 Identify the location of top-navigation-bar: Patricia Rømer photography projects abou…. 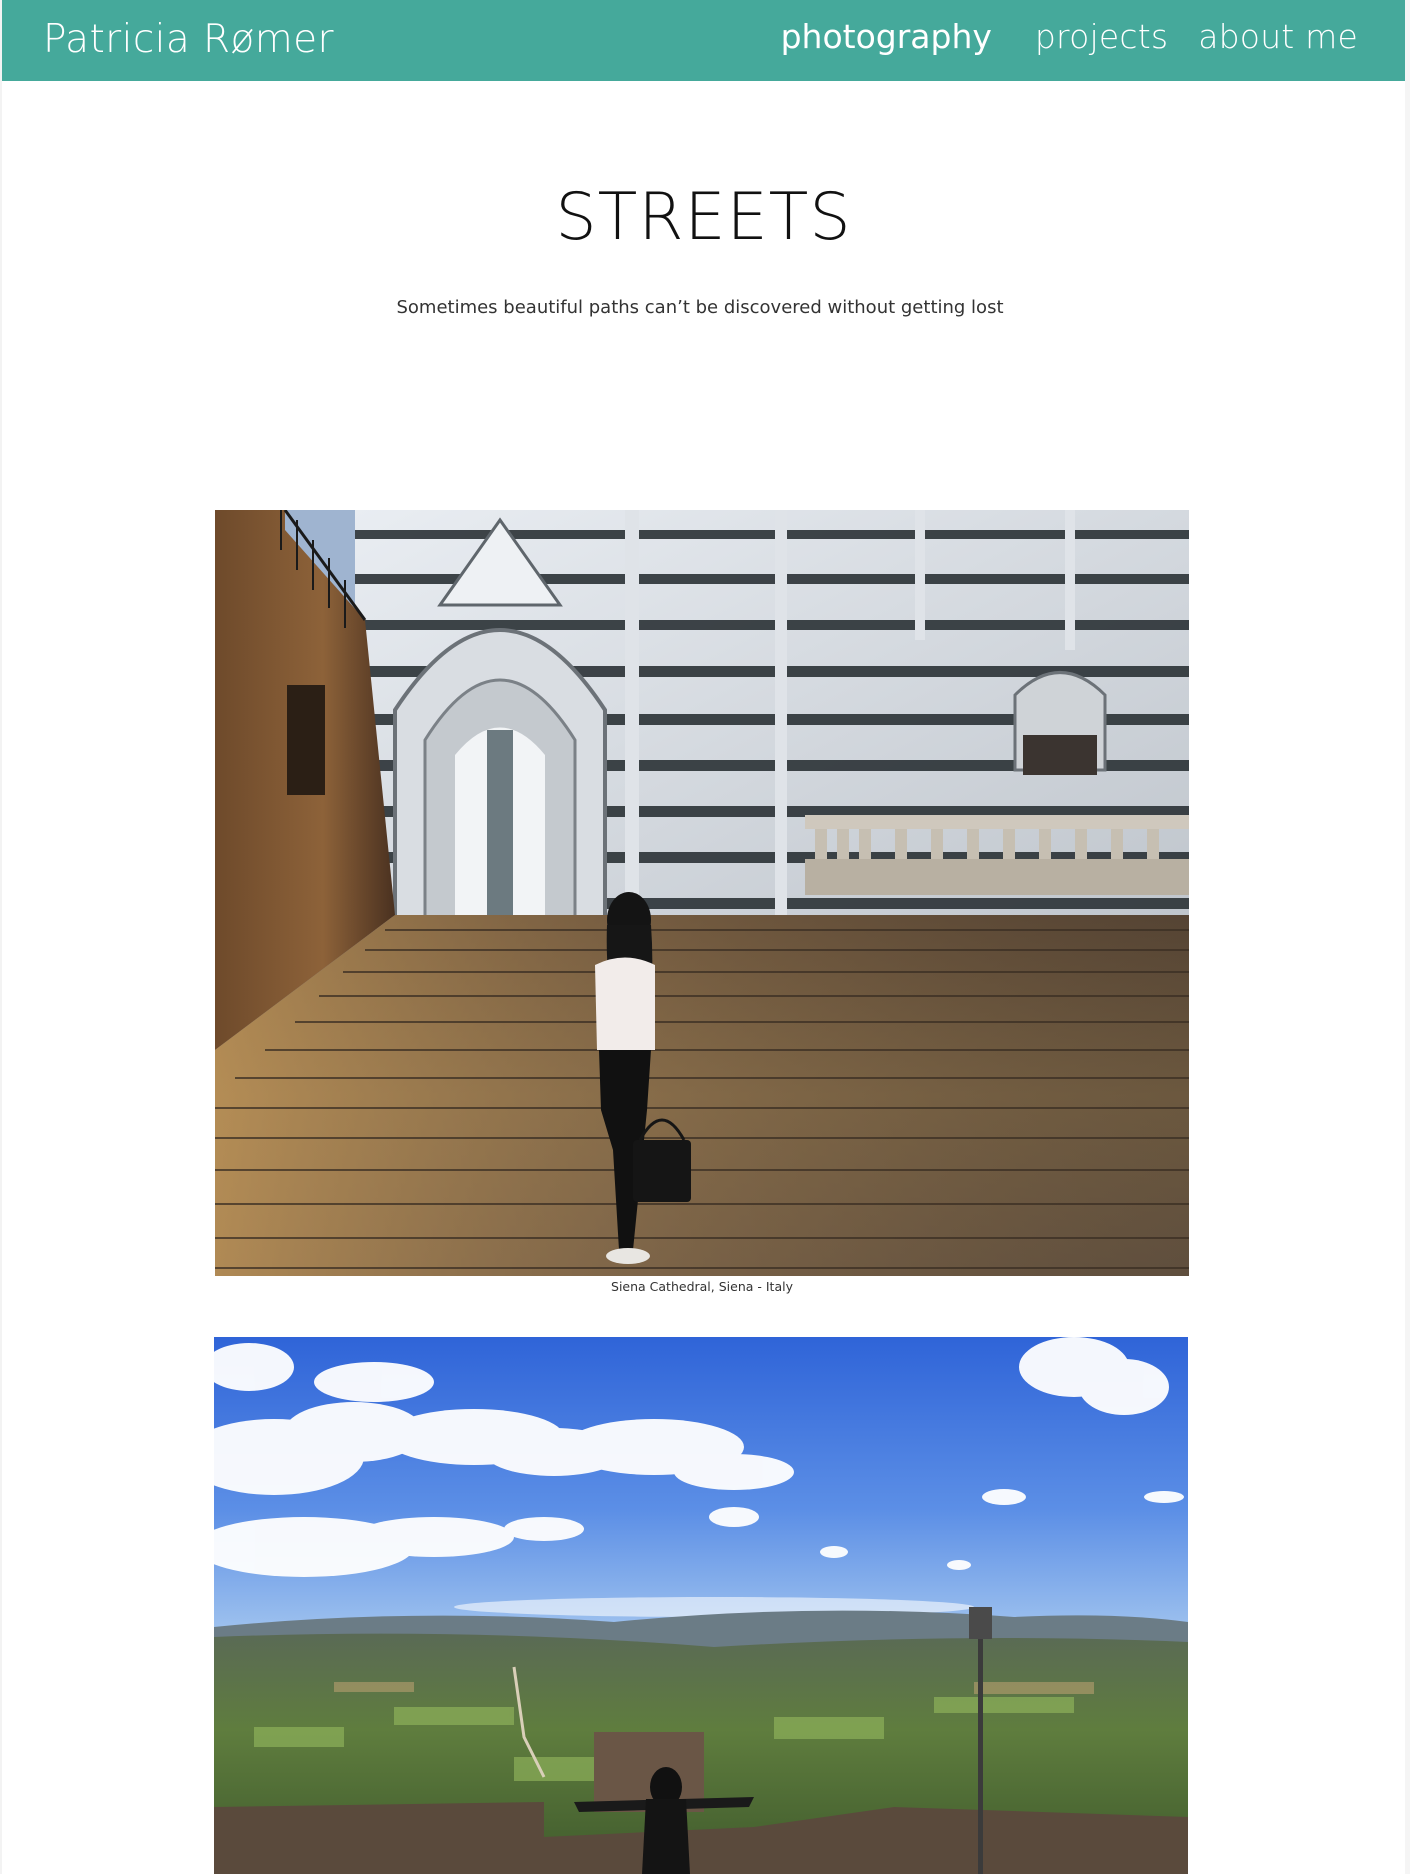
(703, 40).